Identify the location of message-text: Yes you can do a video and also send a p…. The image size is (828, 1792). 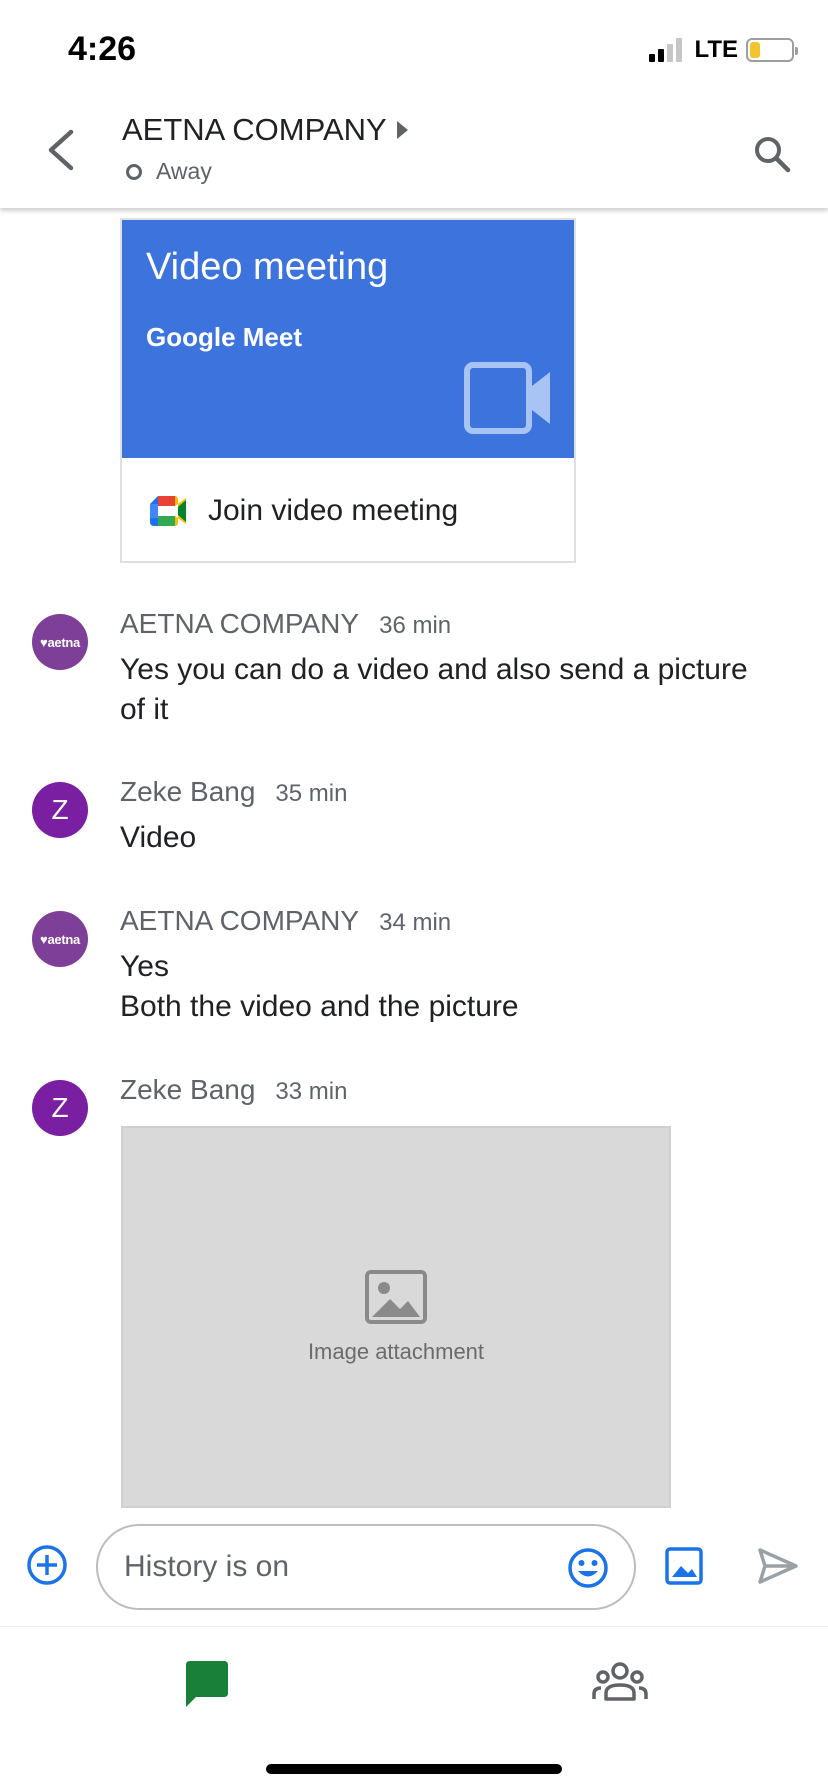
(434, 689).